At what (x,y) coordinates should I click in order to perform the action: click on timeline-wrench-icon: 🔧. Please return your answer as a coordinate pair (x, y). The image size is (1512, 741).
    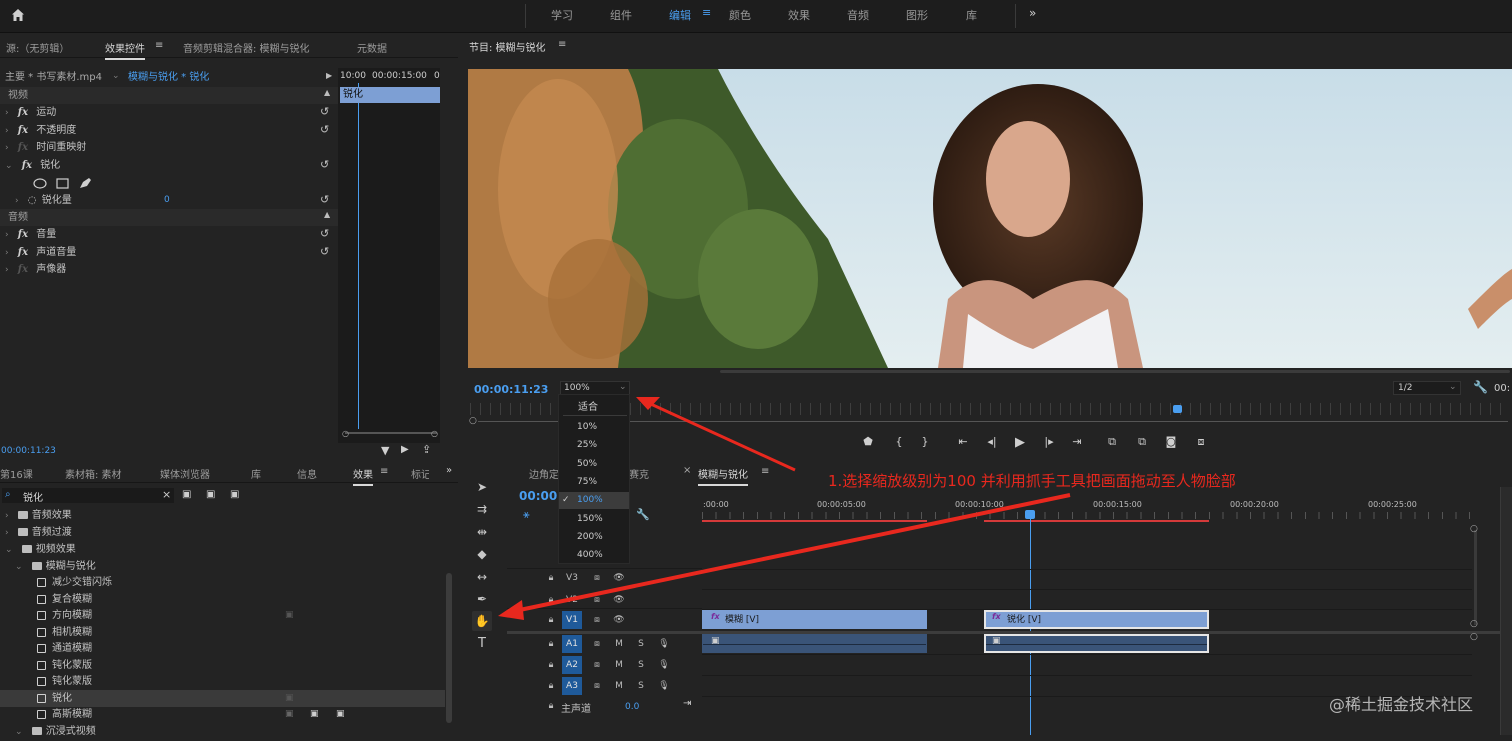
    Looking at the image, I should click on (643, 514).